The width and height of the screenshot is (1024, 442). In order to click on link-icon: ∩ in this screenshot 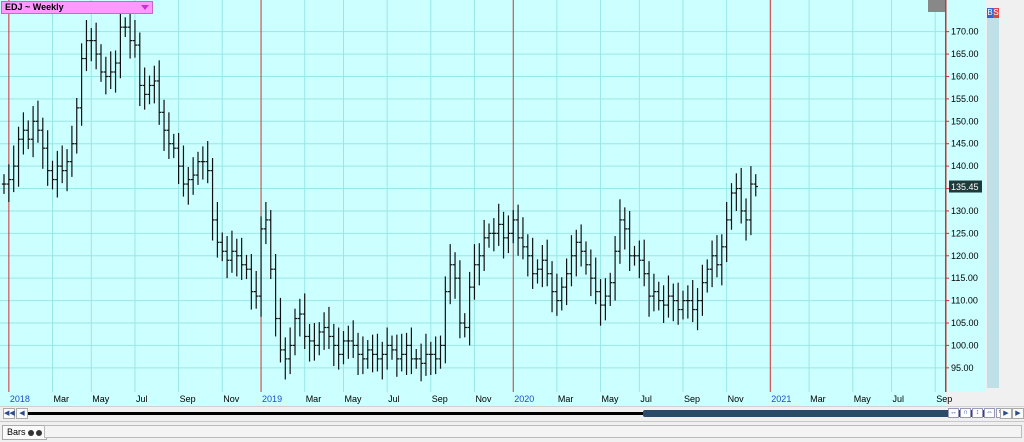, I will do `click(965, 413)`.